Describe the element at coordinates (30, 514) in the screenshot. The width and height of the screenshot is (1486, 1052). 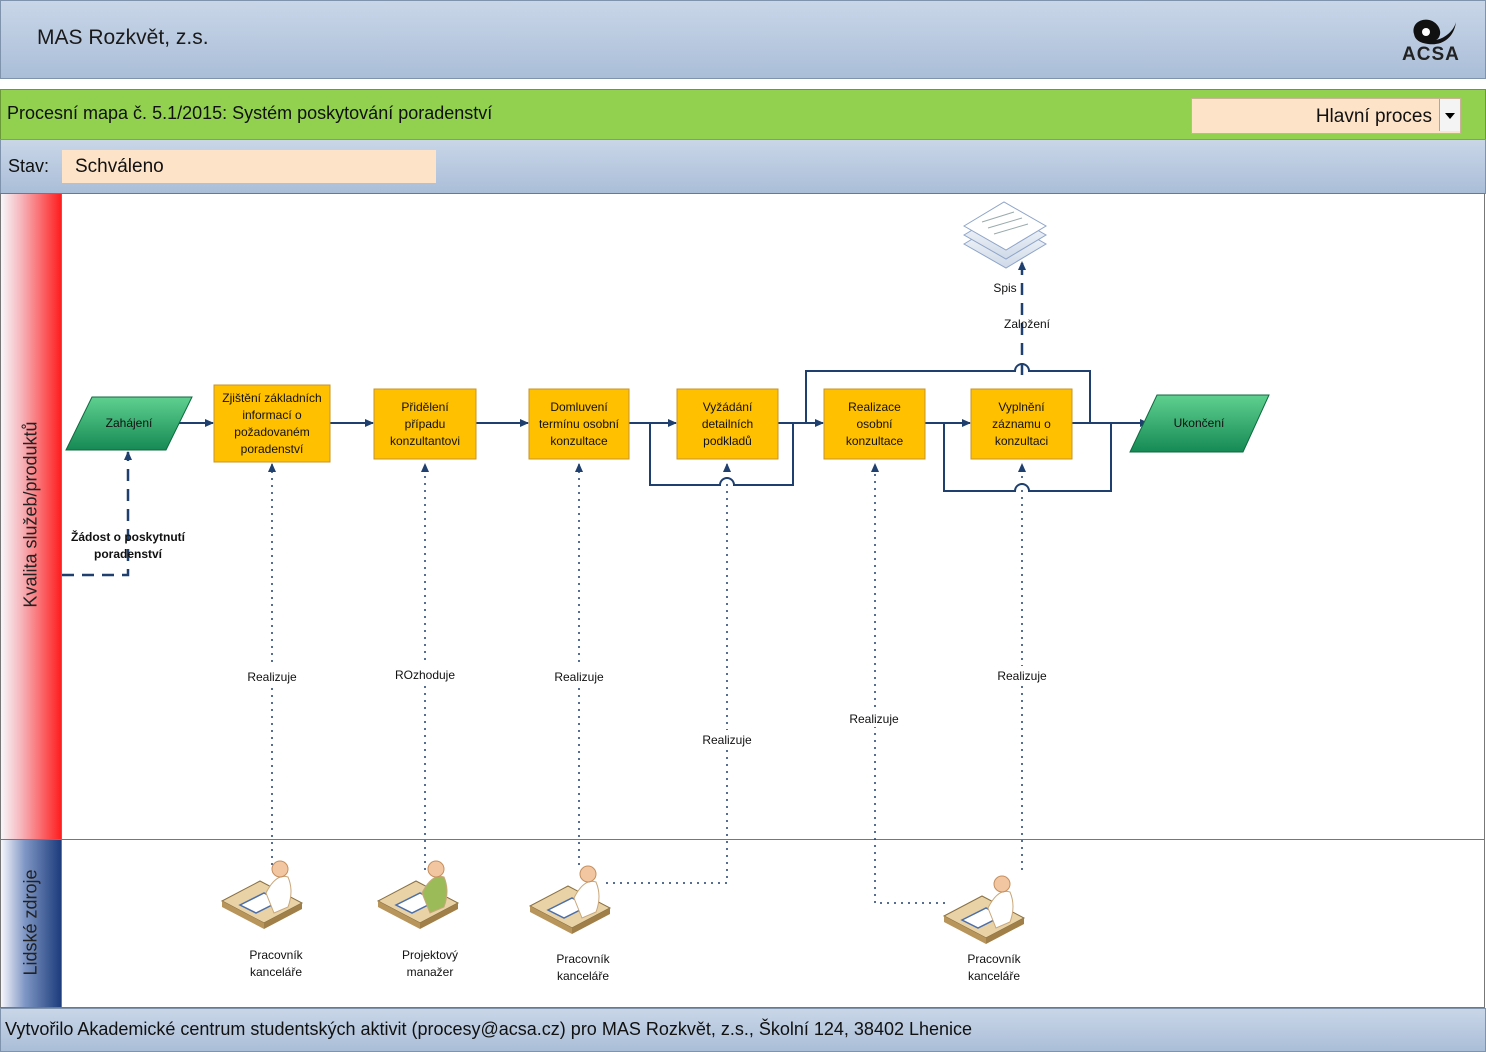
I see `lane-label-quality: Kvalita služeb/produktů` at that location.